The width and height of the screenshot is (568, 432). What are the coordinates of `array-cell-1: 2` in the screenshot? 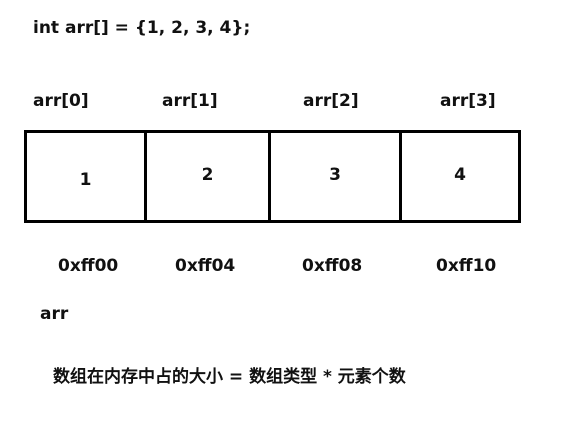 It's located at (207, 176).